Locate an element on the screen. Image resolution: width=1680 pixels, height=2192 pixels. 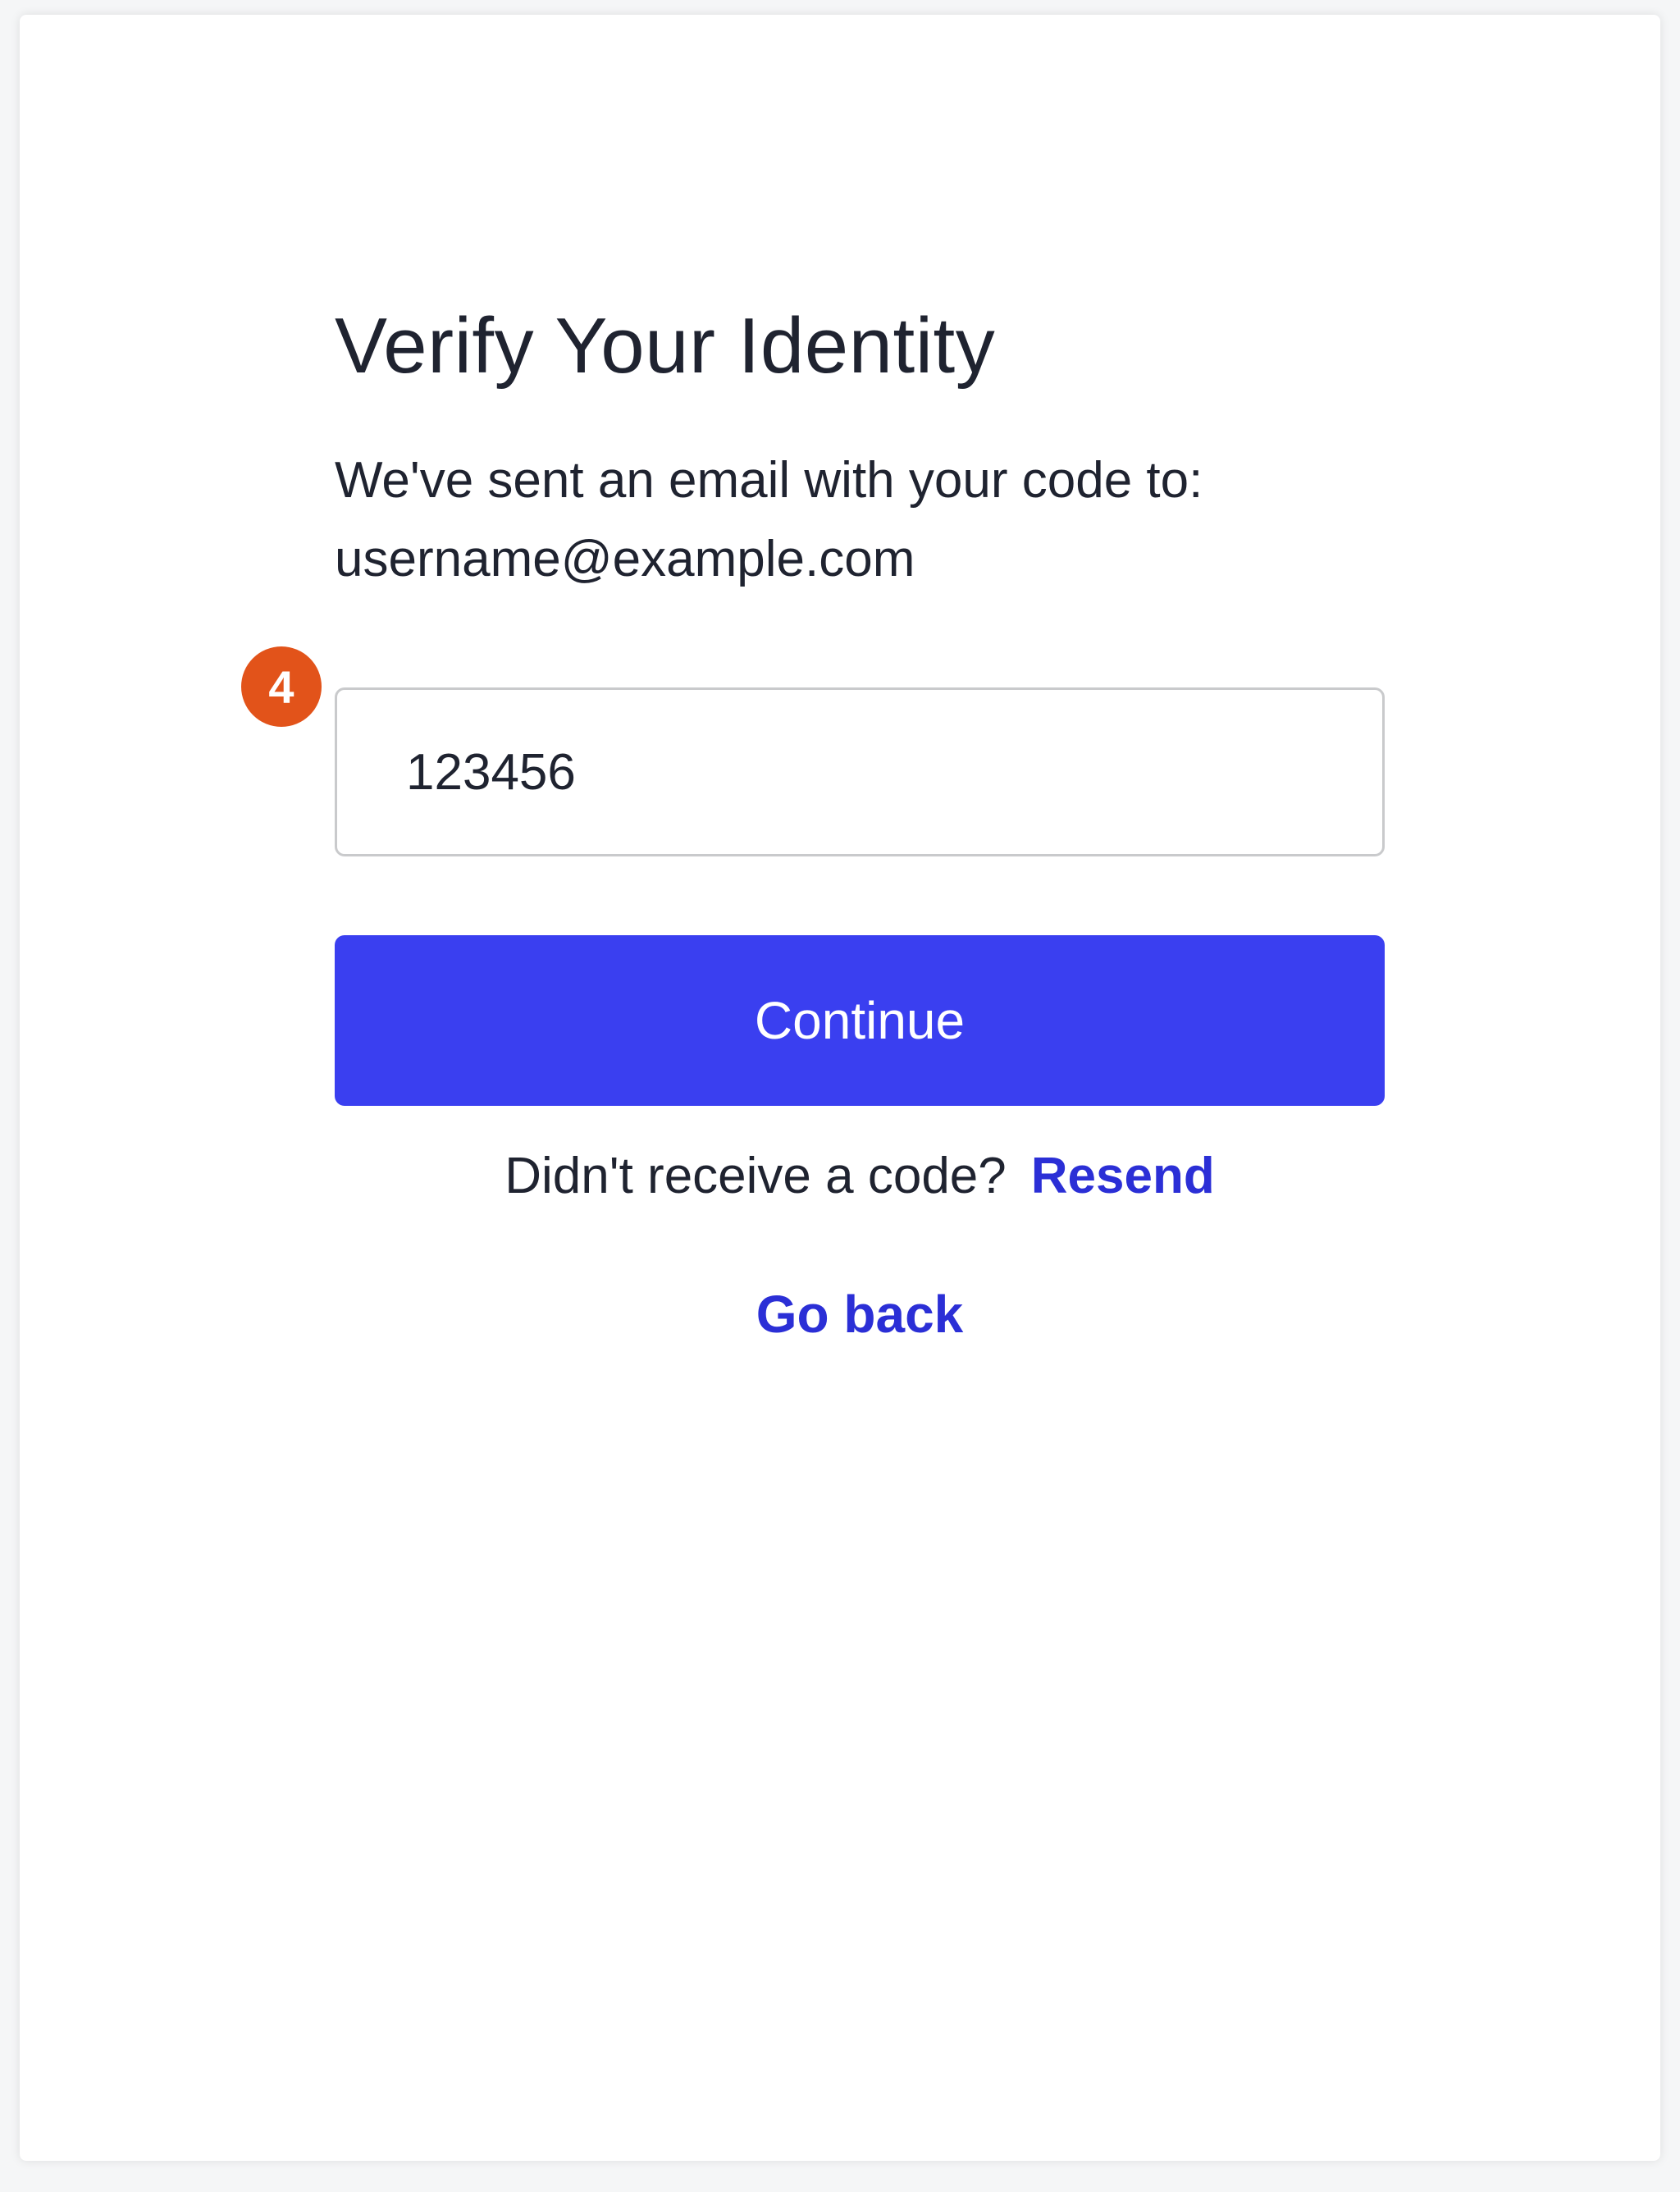
verification-code-input is located at coordinates (860, 771).